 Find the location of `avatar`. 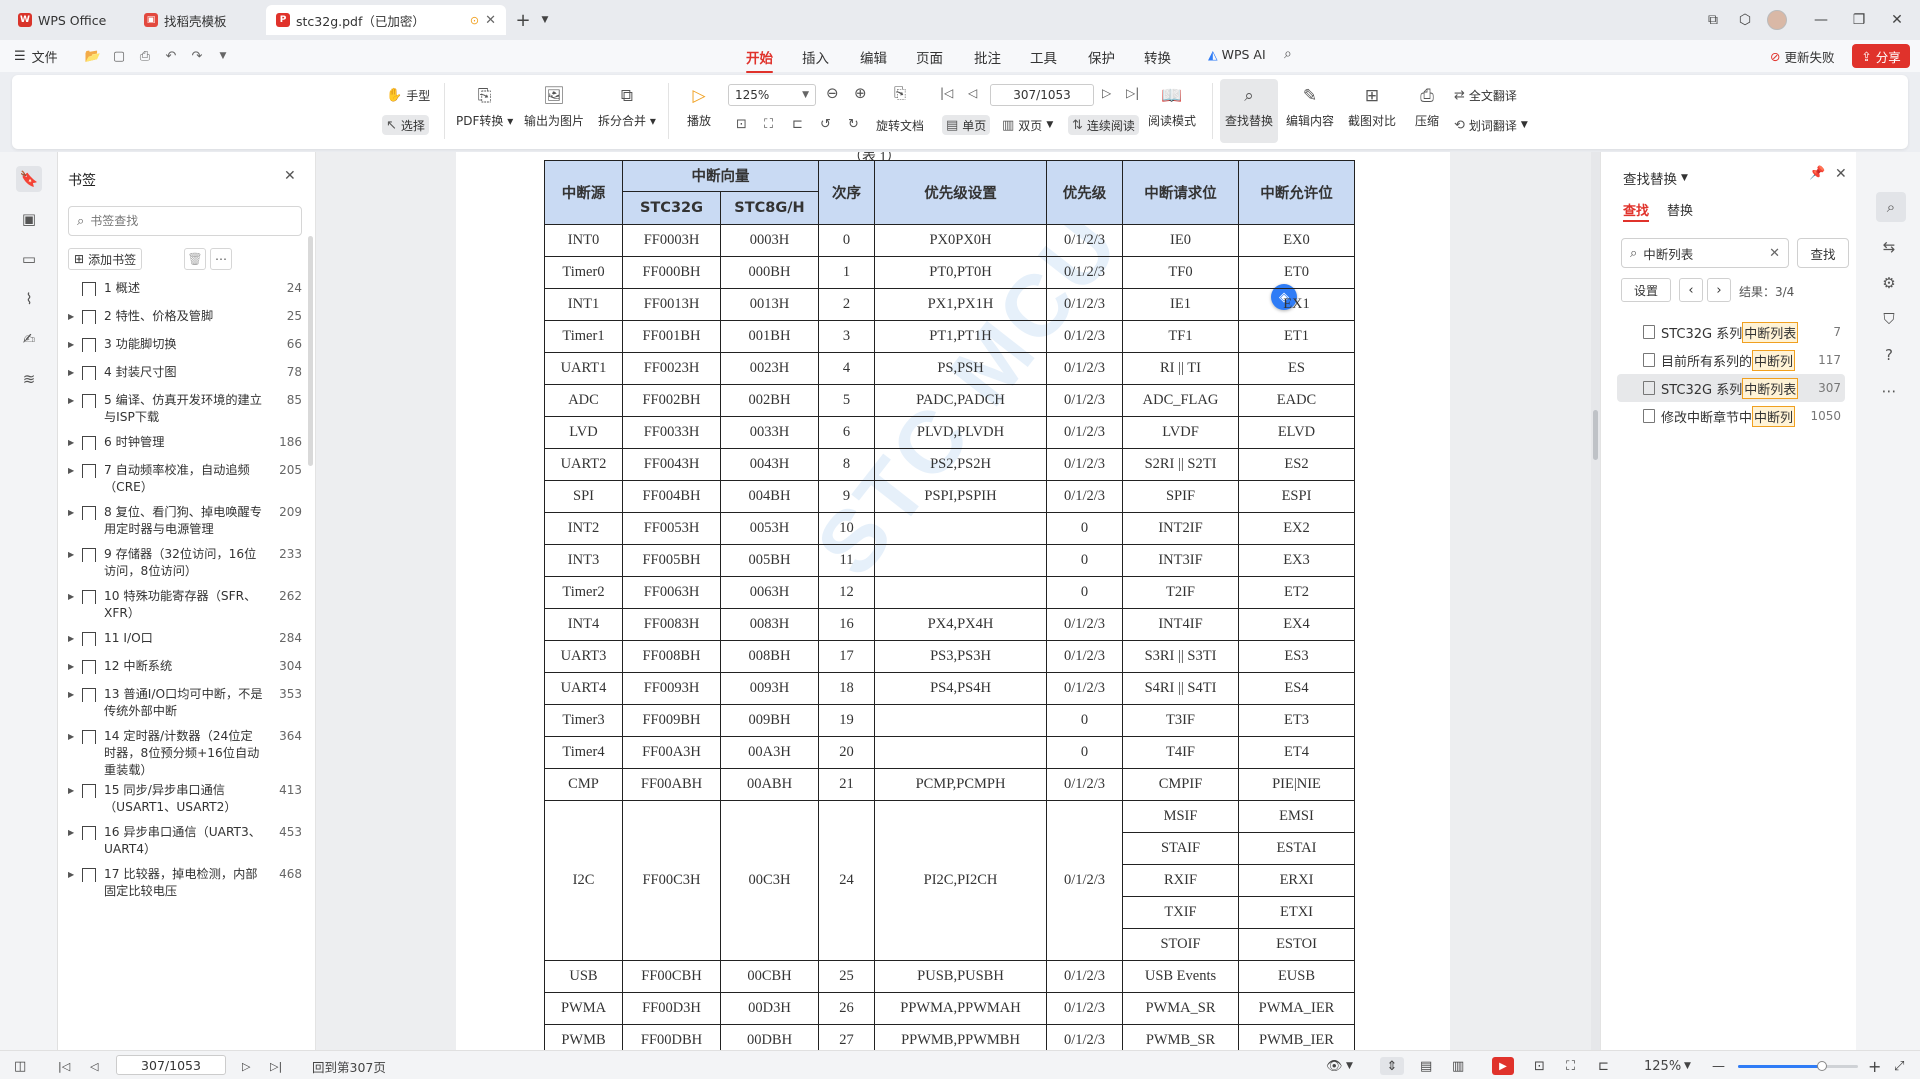

avatar is located at coordinates (1777, 20).